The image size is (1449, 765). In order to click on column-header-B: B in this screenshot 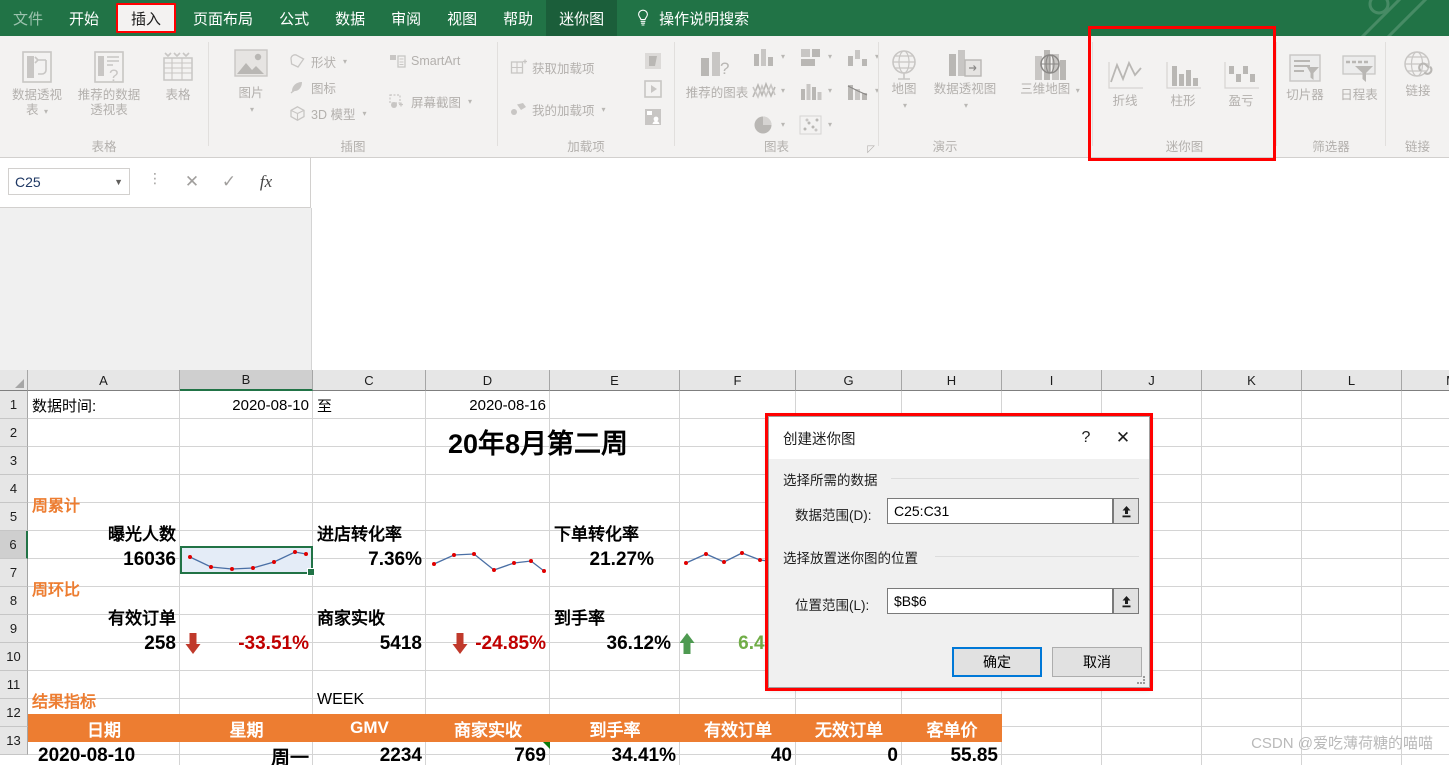, I will do `click(246, 380)`.